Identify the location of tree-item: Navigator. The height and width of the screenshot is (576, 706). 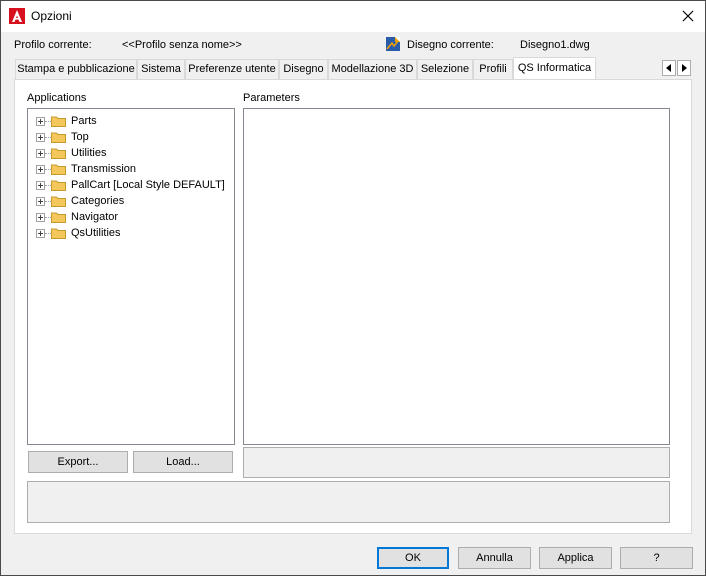
(77, 217).